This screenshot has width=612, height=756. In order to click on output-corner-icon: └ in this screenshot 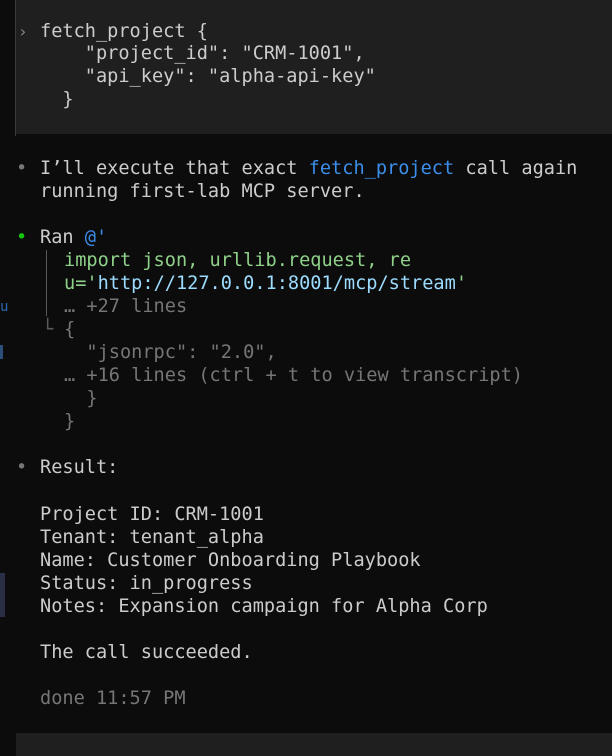, I will do `click(48, 329)`.